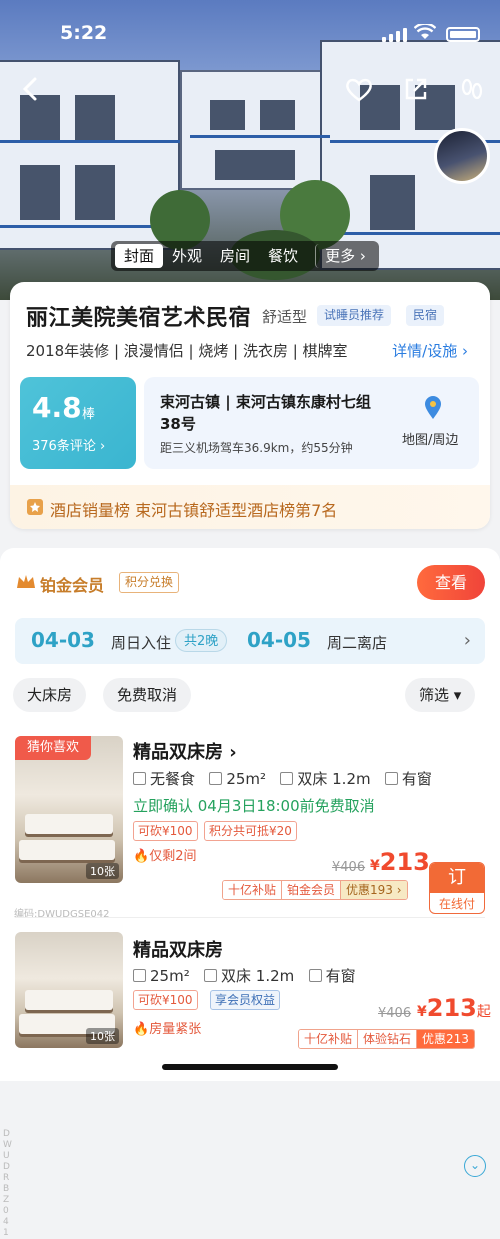 The image size is (500, 1239). Describe the element at coordinates (395, 35) in the screenshot. I see `signal-icon` at that location.